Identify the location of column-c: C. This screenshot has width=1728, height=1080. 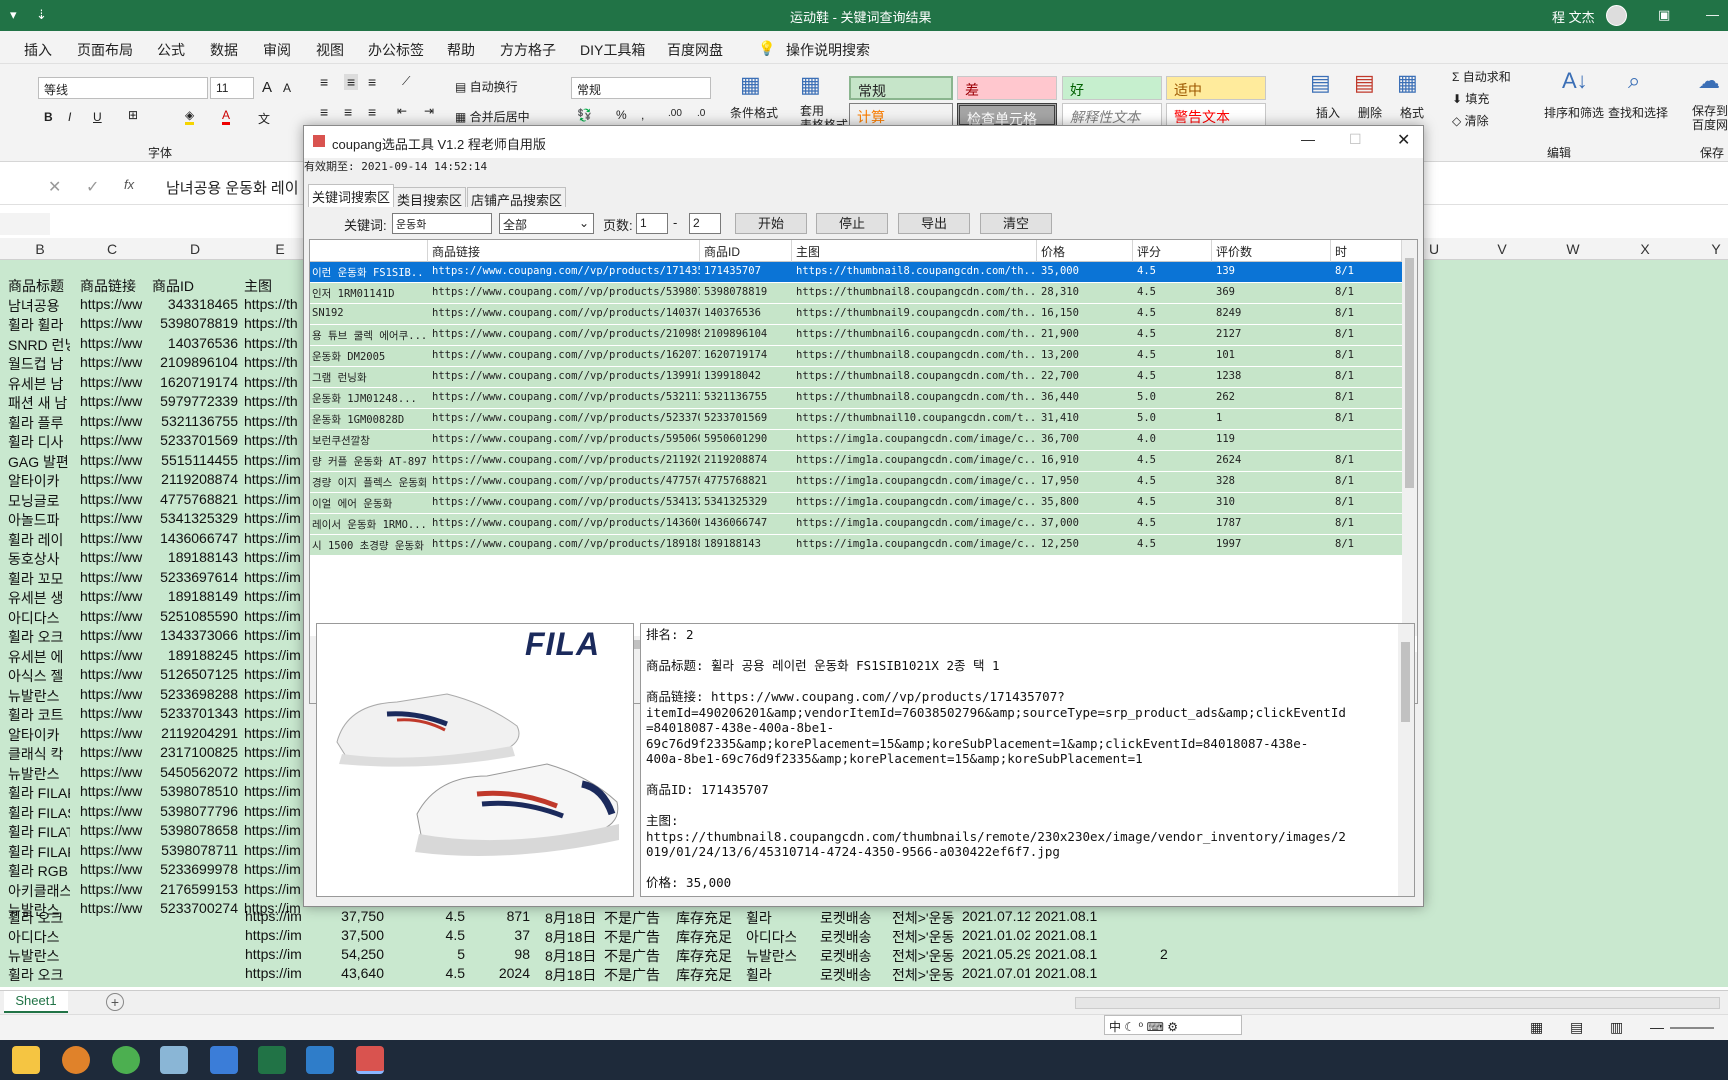
(112, 249).